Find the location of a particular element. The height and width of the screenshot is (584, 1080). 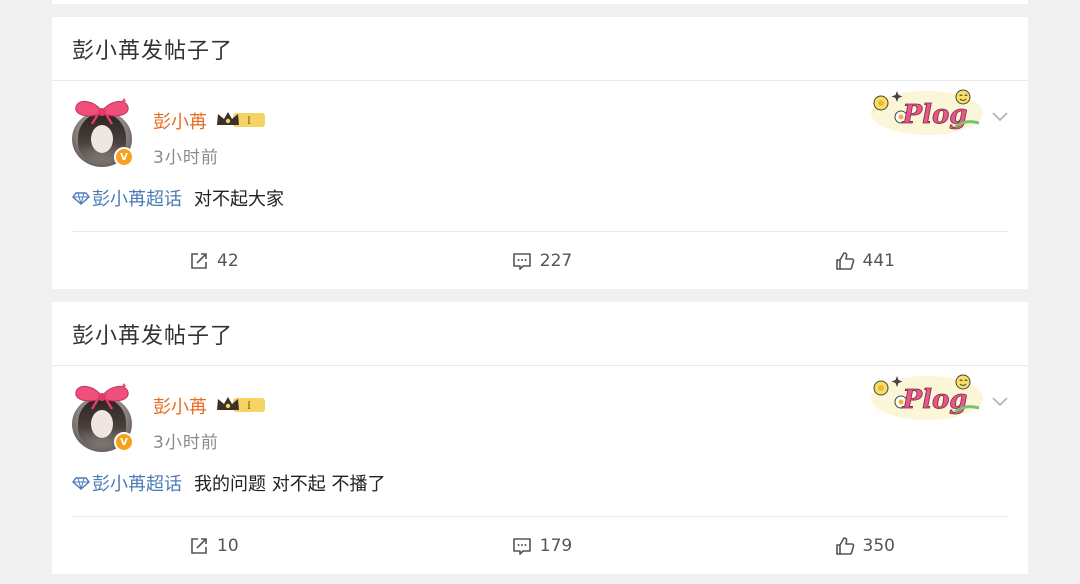

post-text: 彭小苒超话 对不起大家 is located at coordinates (178, 198).